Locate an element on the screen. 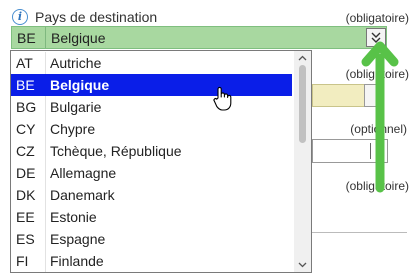 The width and height of the screenshot is (417, 278). divider-line is located at coordinates (359, 232).